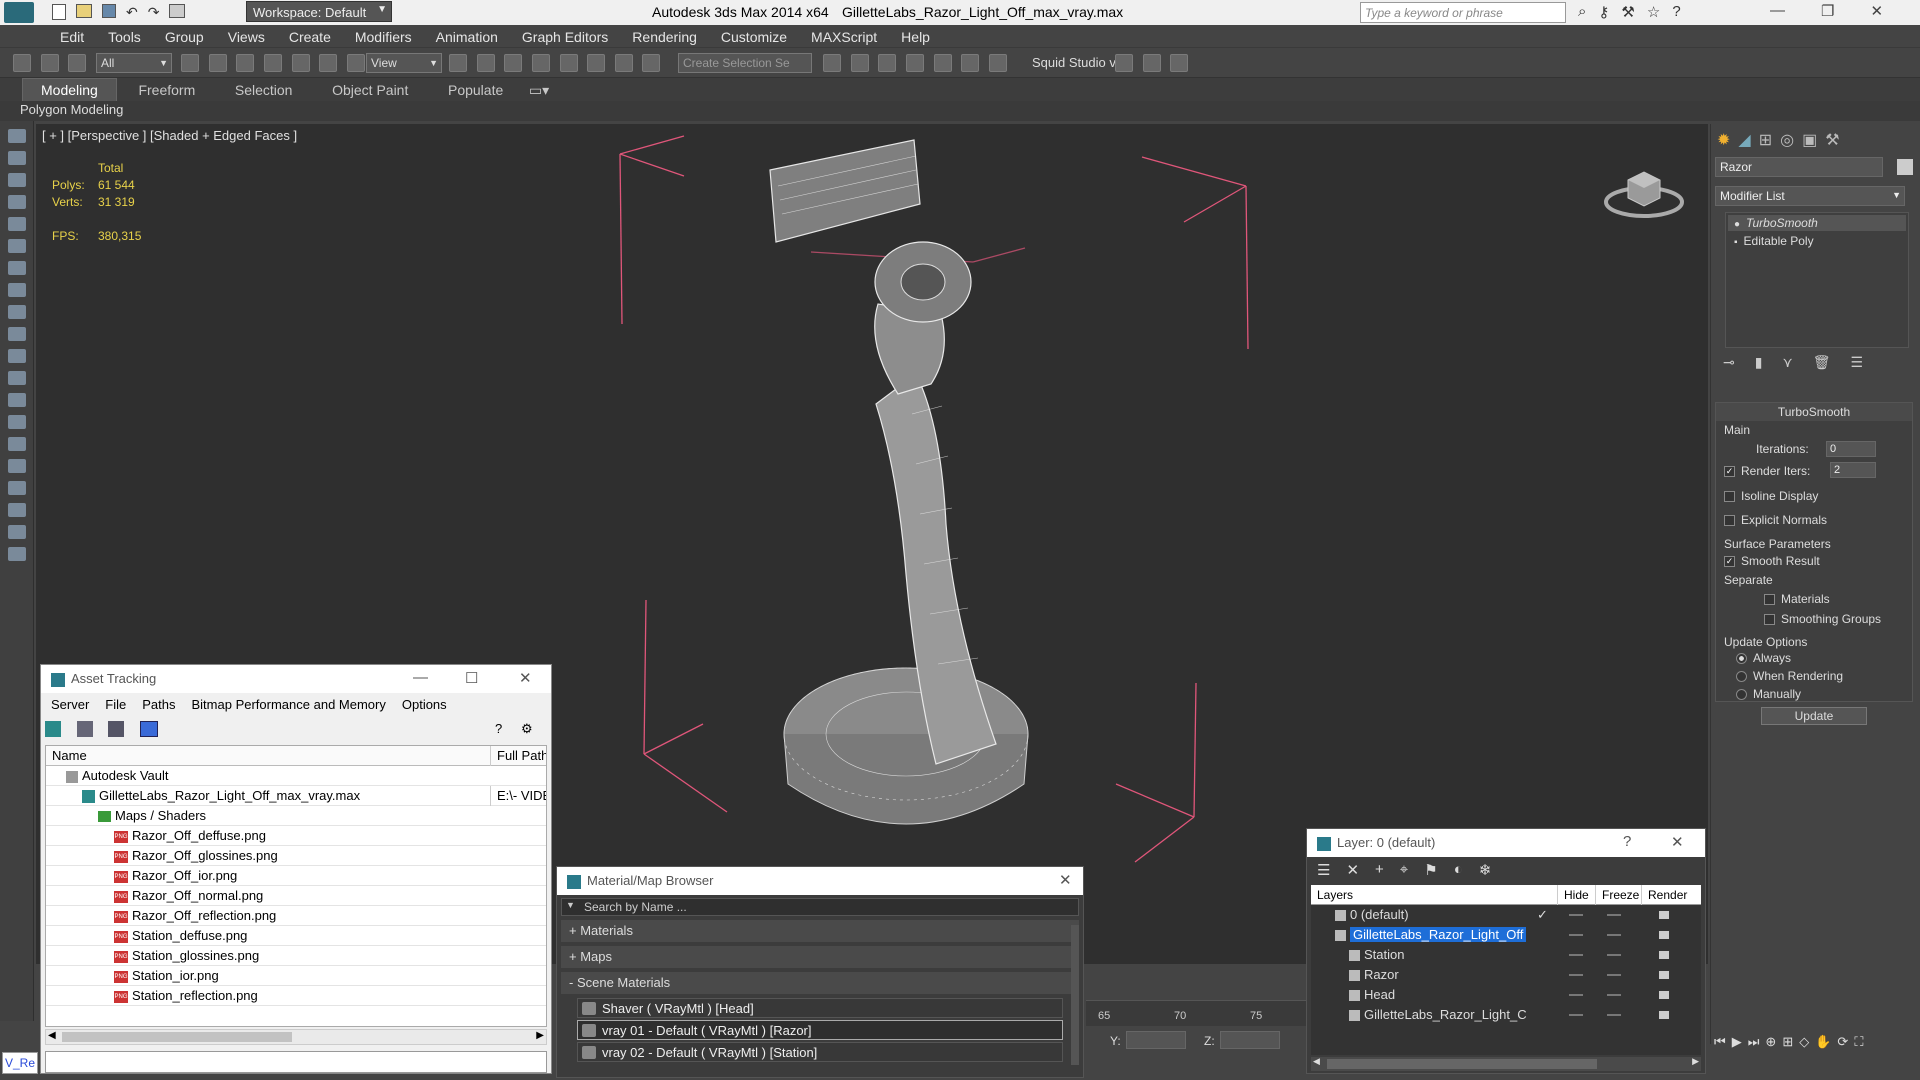 This screenshot has width=1920, height=1080. I want to click on render-iters-checkbox: ✓, so click(1729, 472).